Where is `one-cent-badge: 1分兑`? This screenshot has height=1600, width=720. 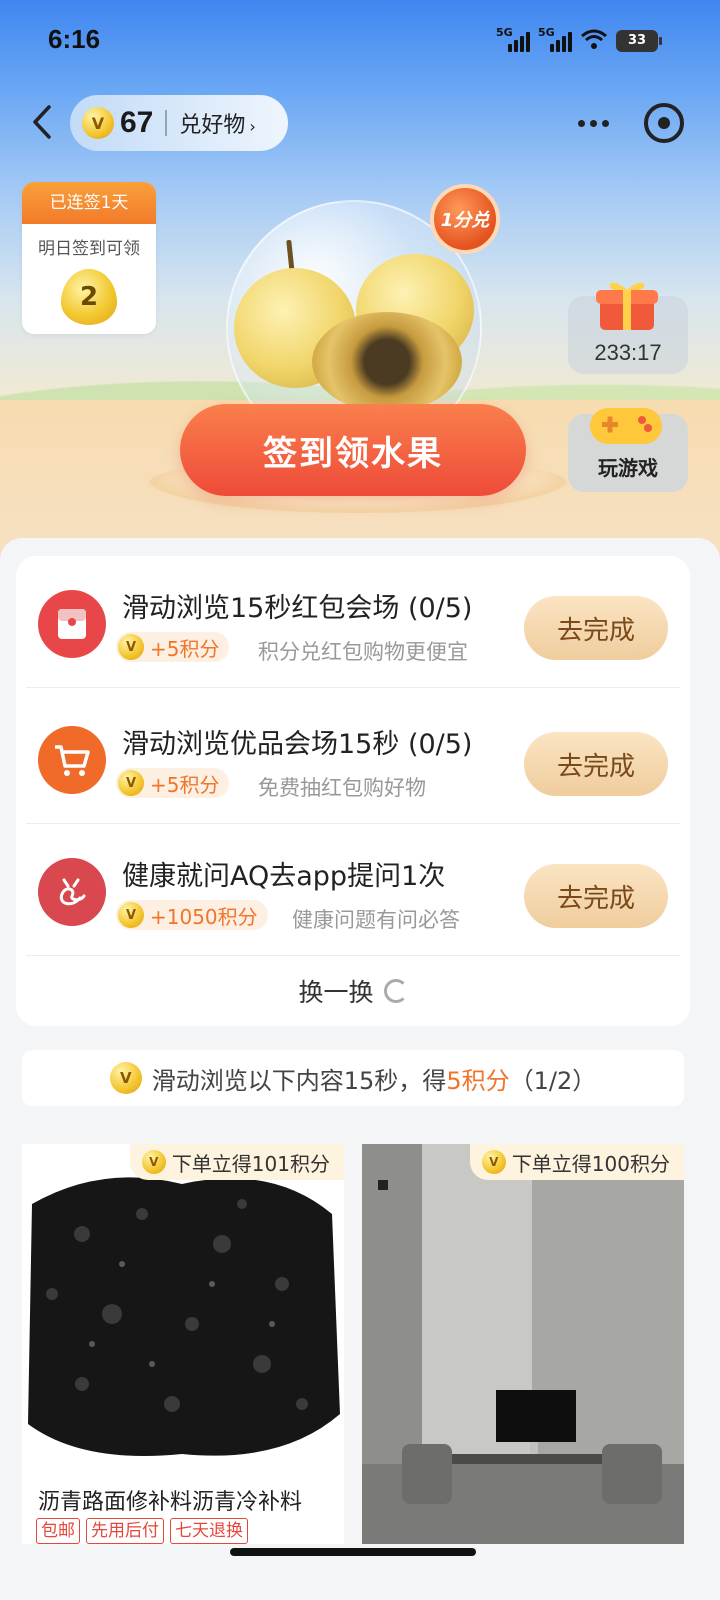
one-cent-badge: 1分兑 is located at coordinates (465, 219).